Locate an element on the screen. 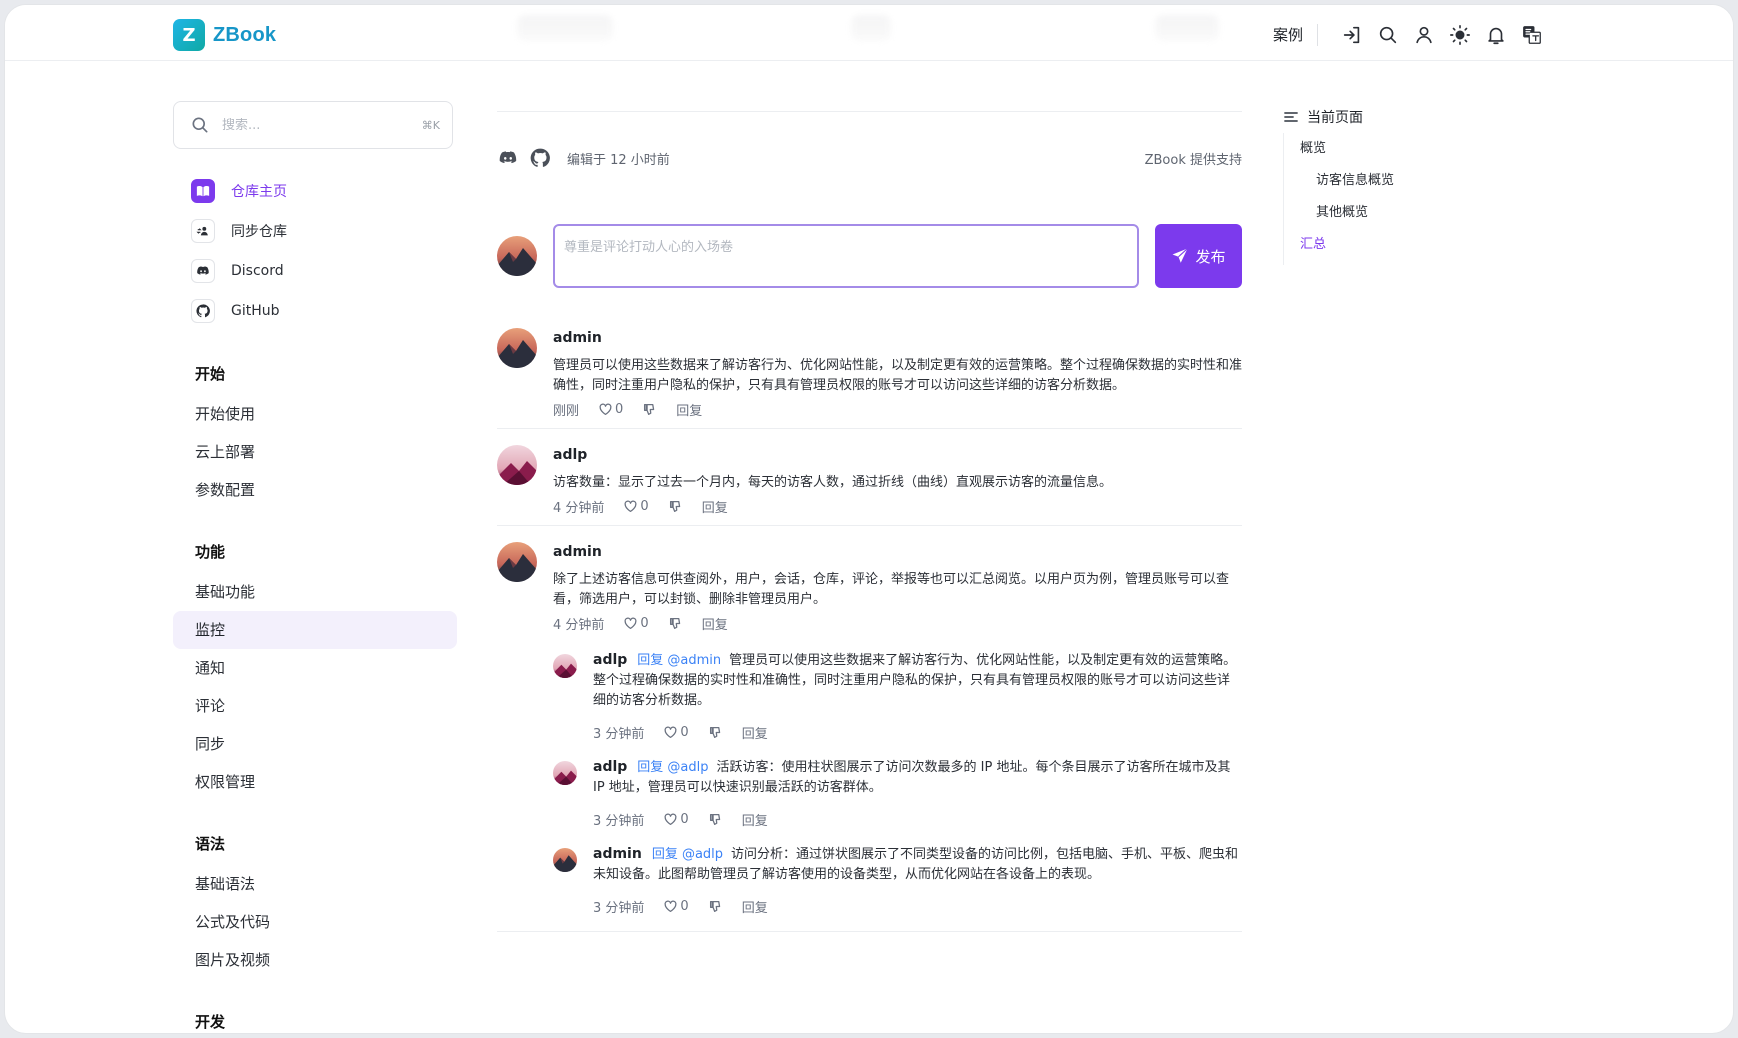 The height and width of the screenshot is (1038, 1738). nav-item-image-video: 图片及视频 is located at coordinates (315, 960).